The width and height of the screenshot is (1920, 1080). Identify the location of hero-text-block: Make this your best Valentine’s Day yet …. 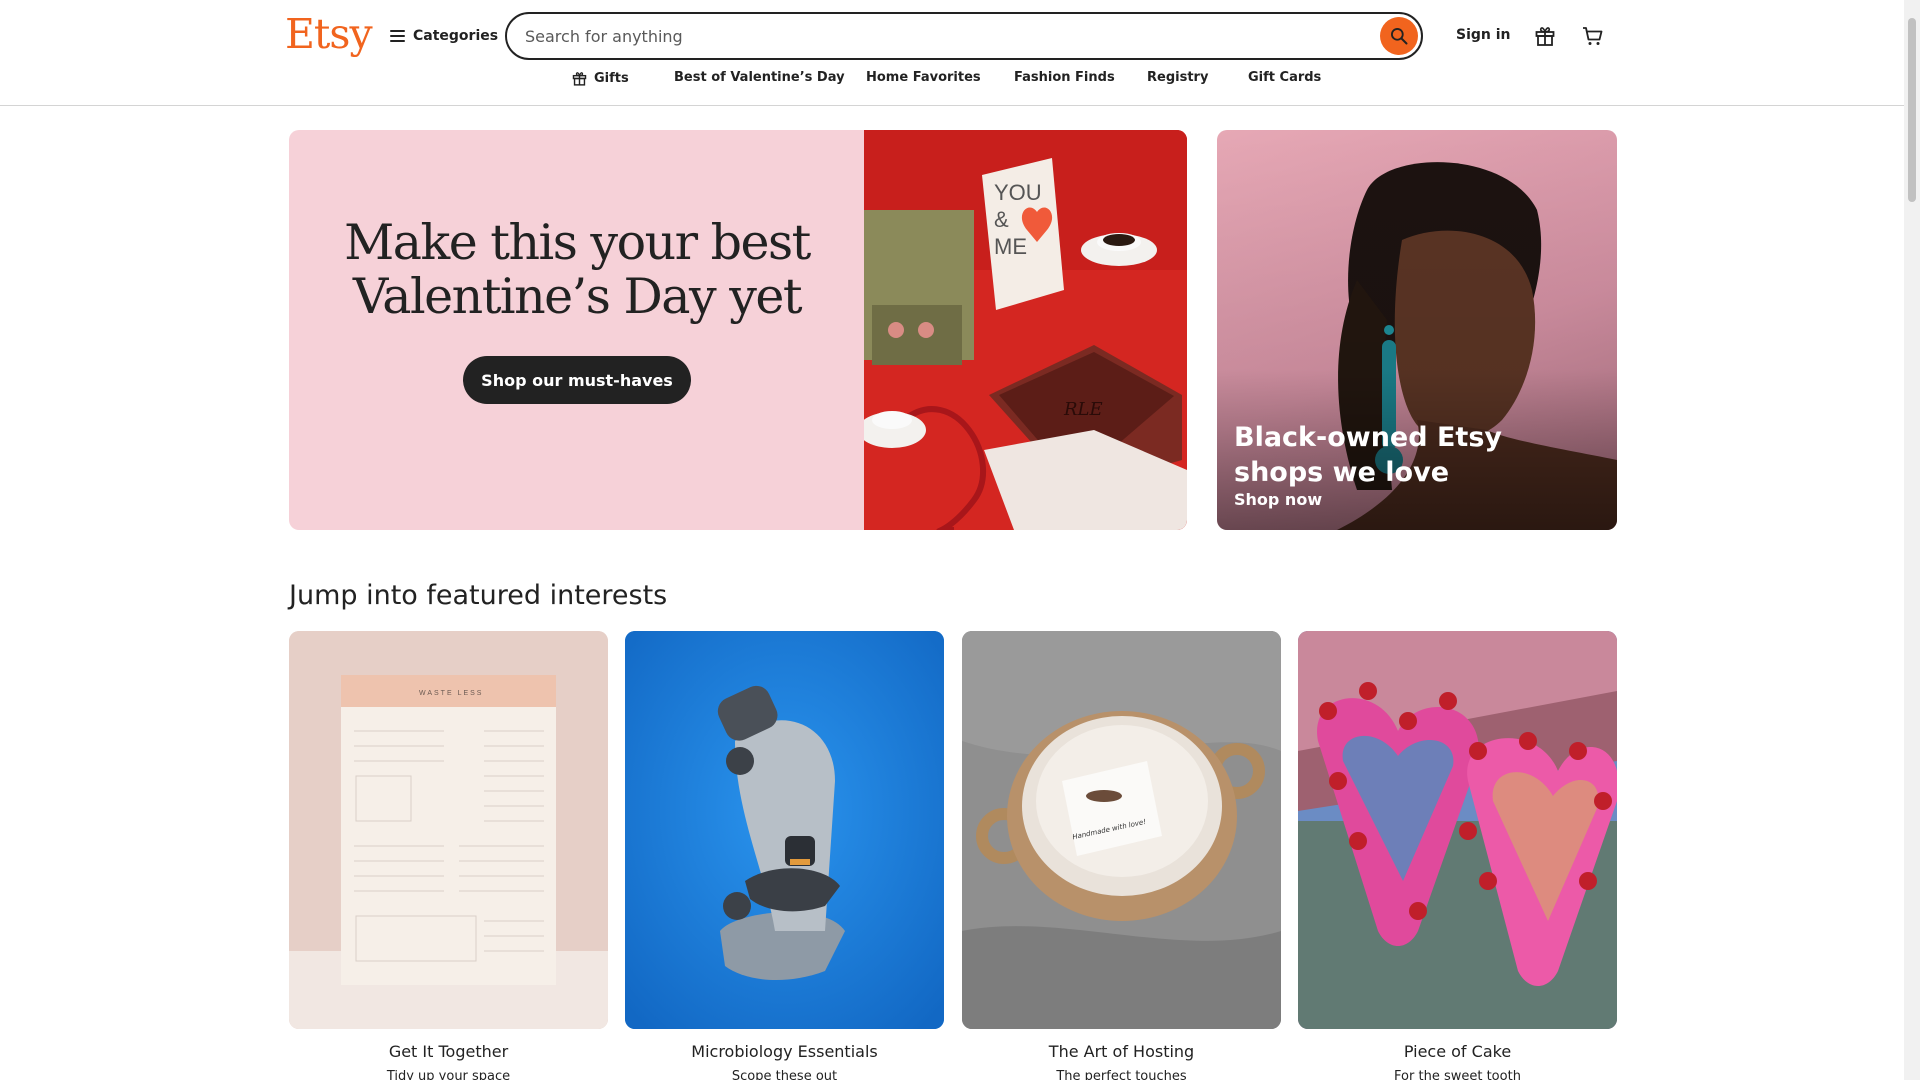
(577, 330).